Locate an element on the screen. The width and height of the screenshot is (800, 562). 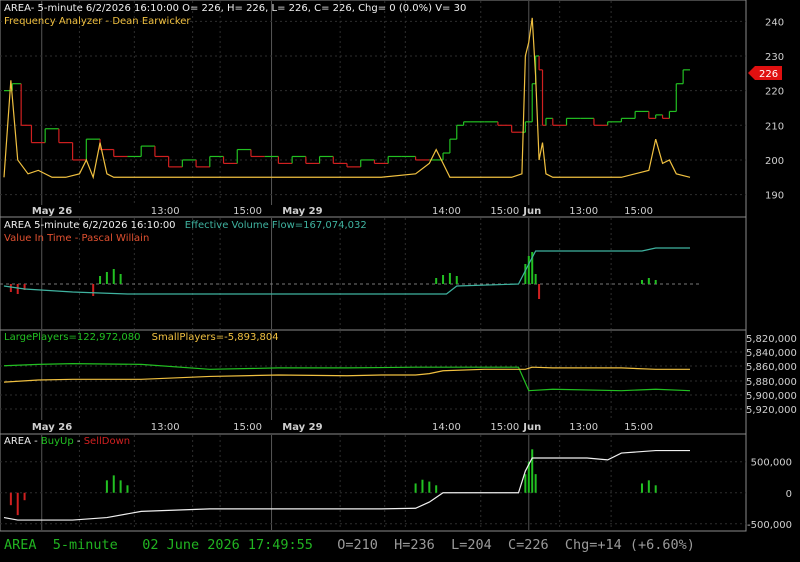
price-x-tick: Jun is located at coordinates (531, 211).